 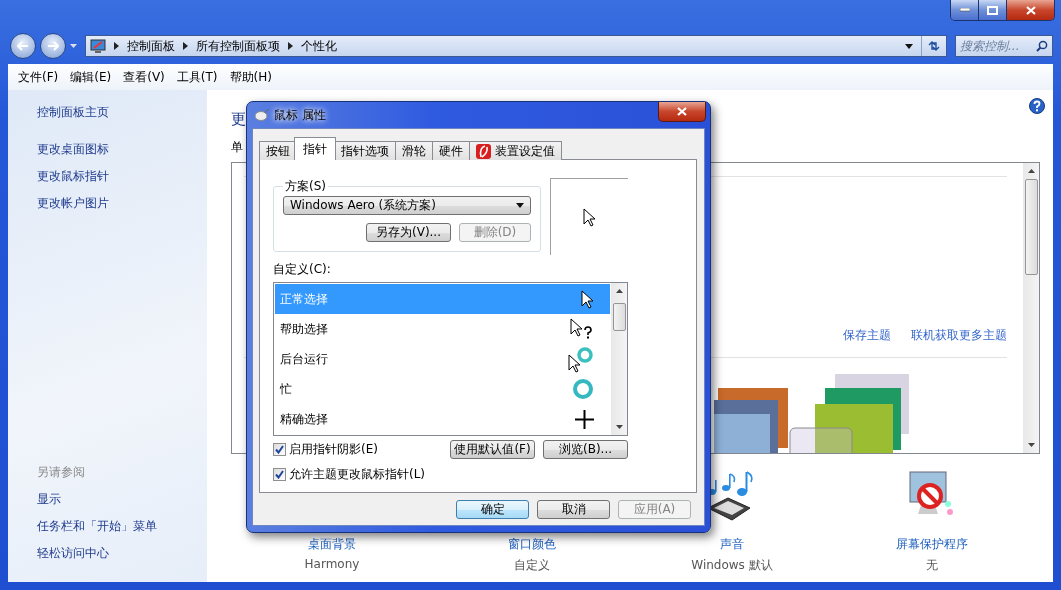 I want to click on mouse-icon, so click(x=262, y=115).